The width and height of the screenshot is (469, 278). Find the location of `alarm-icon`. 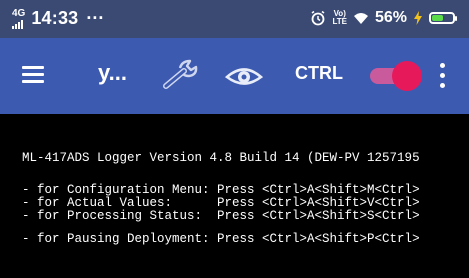

alarm-icon is located at coordinates (318, 18).